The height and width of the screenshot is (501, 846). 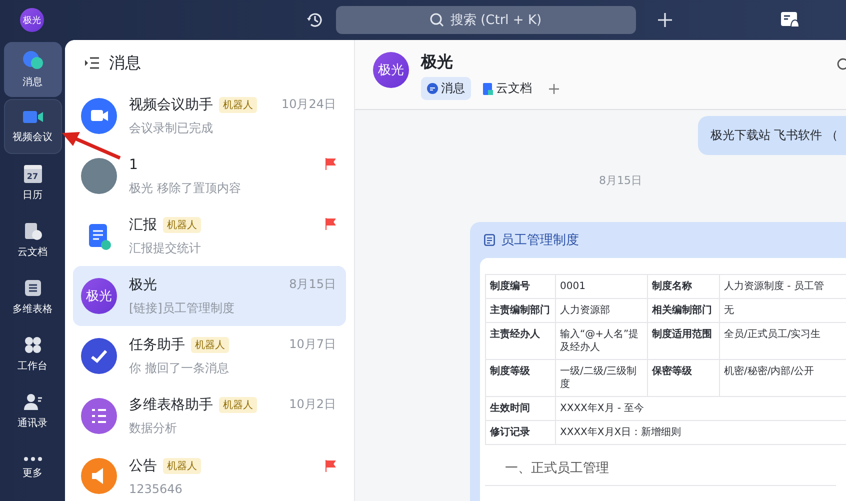 I want to click on chat-name: 视频会议助手, so click(x=171, y=105).